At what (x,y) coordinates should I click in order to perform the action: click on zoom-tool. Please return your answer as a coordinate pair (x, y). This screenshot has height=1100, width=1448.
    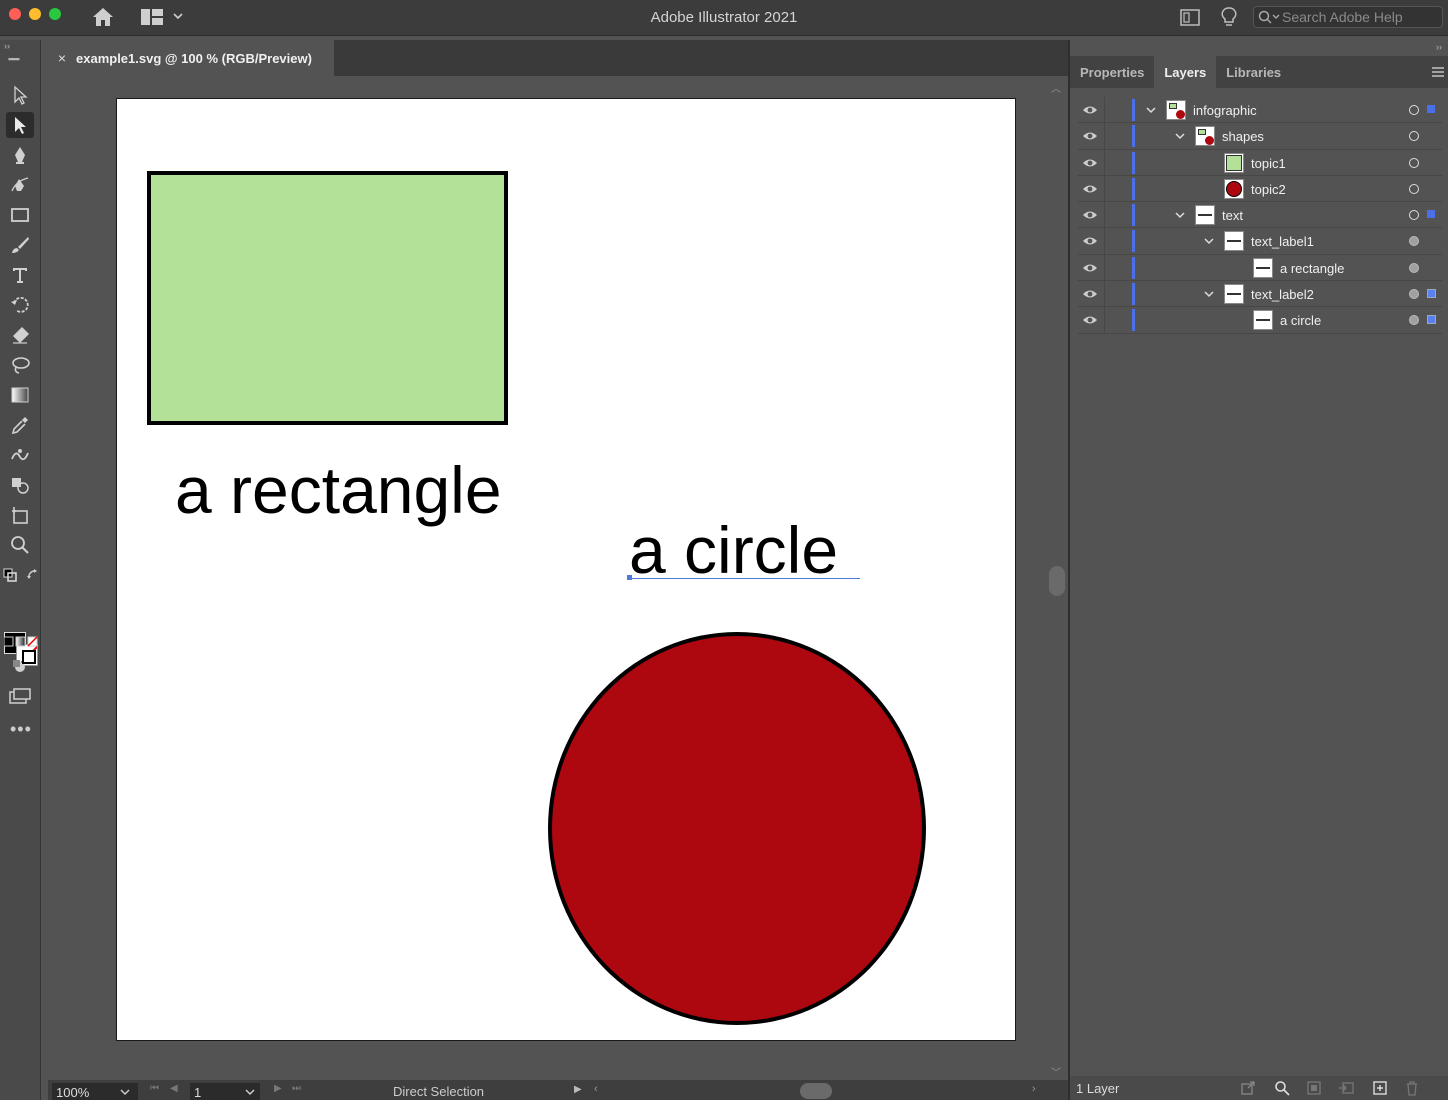
    Looking at the image, I should click on (20, 545).